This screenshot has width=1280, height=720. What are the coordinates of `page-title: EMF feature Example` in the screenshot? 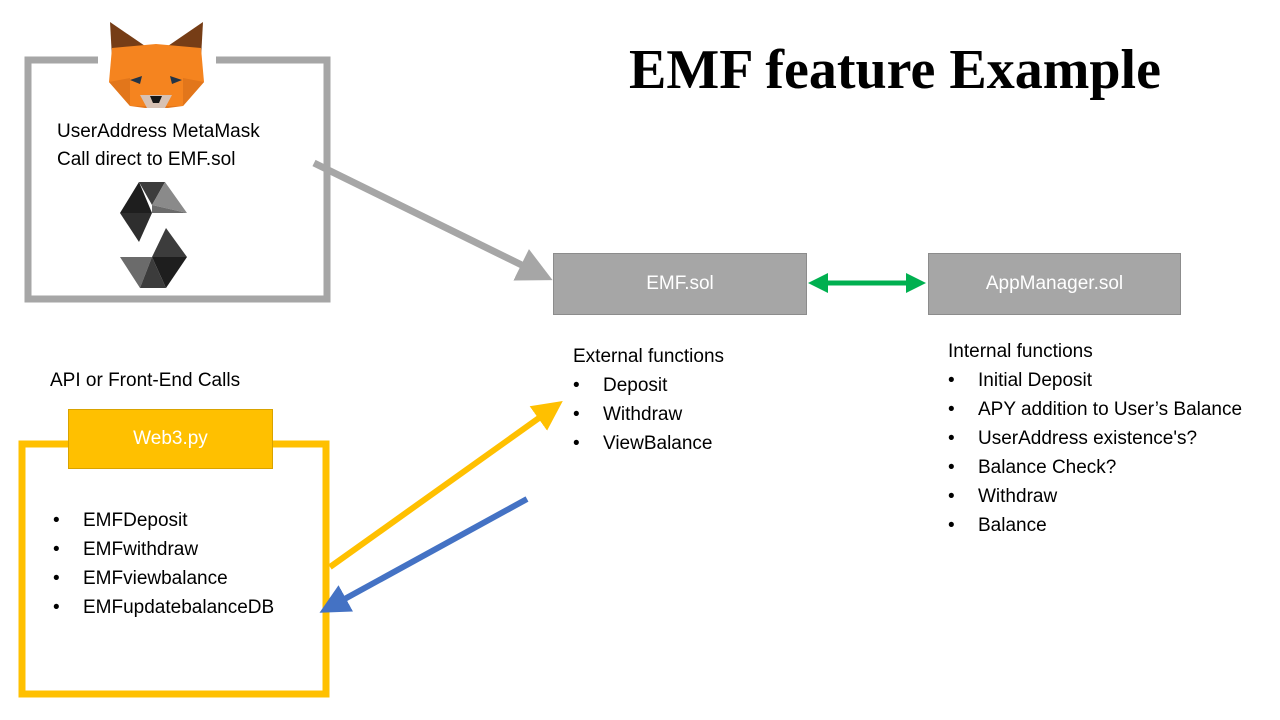 It's located at (895, 70).